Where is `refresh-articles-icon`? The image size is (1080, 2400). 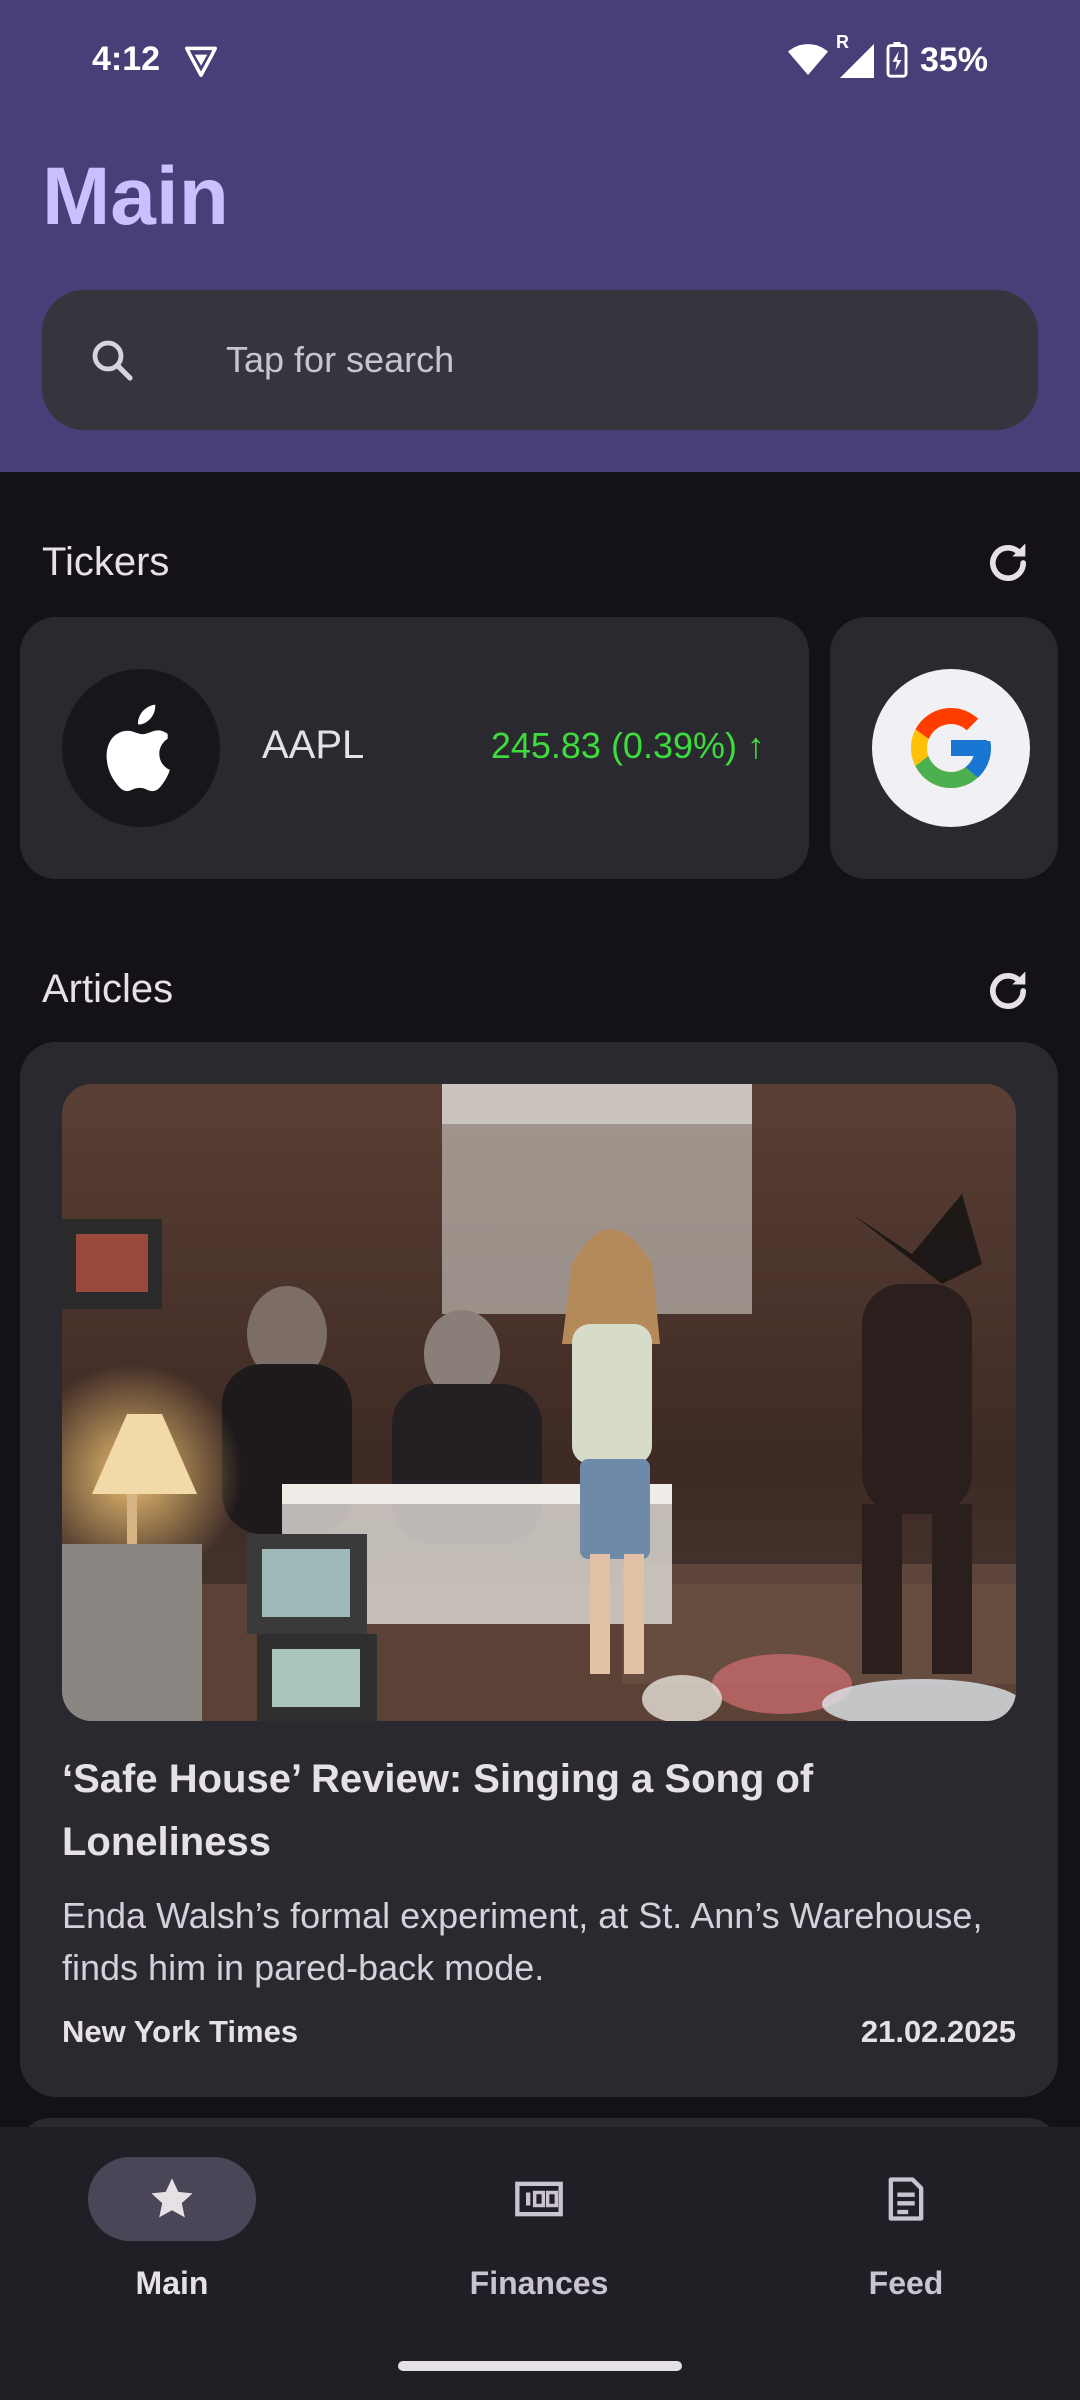
refresh-articles-icon is located at coordinates (1008, 991).